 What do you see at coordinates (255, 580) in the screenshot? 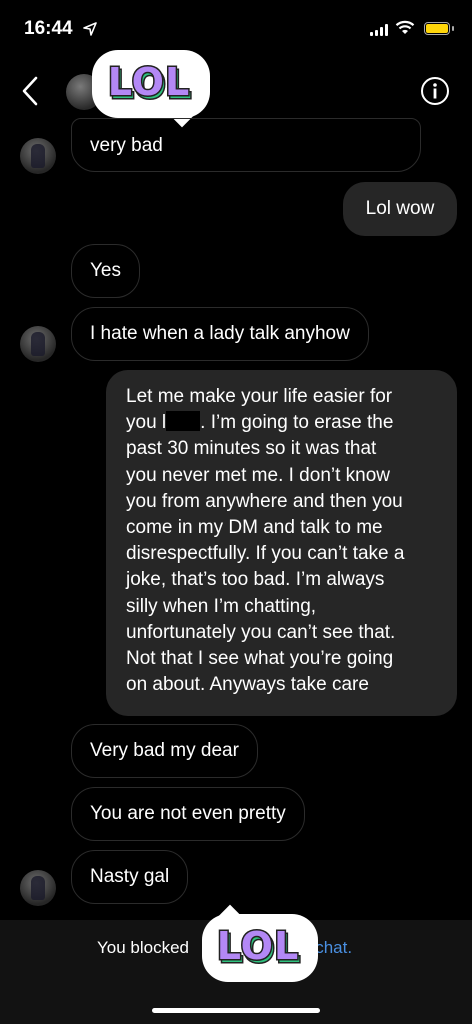
I see `message-line: joke, that’s too bad. I’m always` at bounding box center [255, 580].